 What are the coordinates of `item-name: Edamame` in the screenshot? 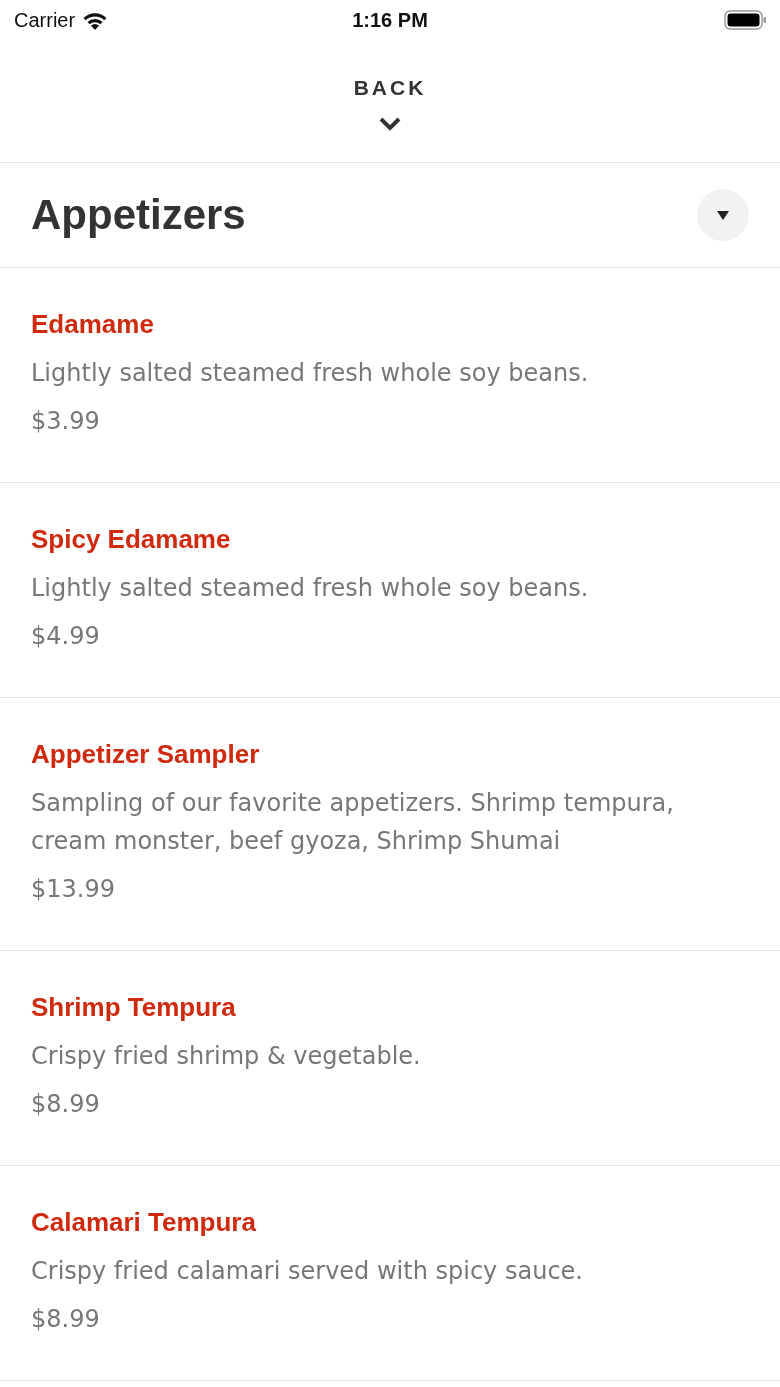 It's located at (93, 324).